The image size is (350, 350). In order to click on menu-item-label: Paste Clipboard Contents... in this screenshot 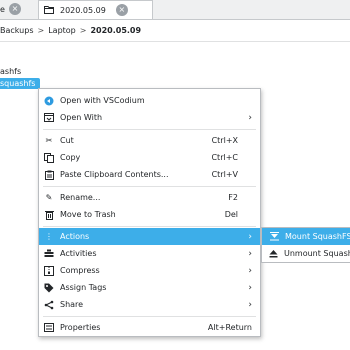, I will do `click(114, 174)`.